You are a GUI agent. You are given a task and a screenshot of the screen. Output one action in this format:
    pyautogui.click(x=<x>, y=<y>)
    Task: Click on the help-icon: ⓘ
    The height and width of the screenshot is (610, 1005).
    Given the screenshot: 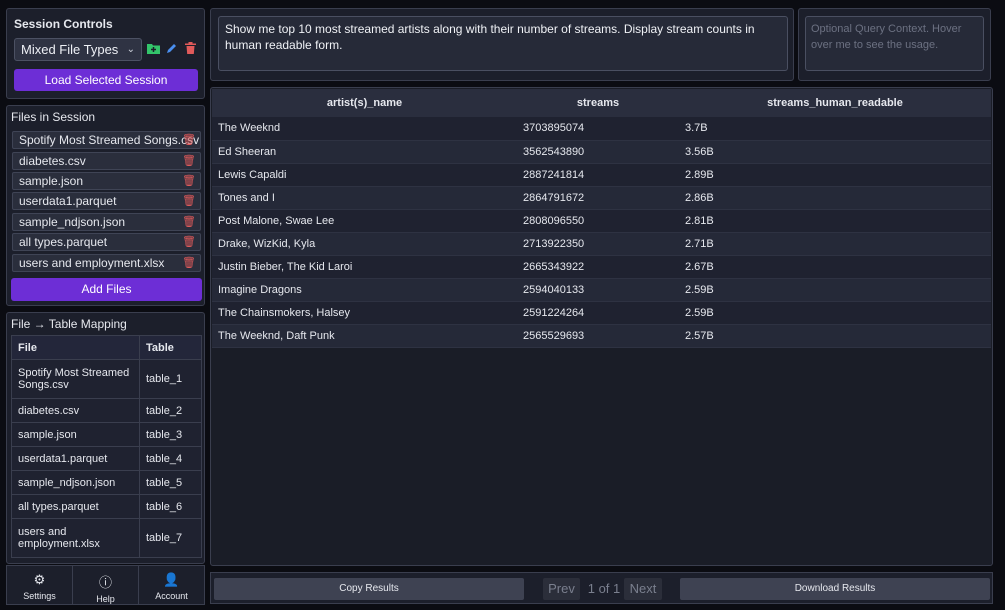 What is the action you would take?
    pyautogui.click(x=105, y=582)
    